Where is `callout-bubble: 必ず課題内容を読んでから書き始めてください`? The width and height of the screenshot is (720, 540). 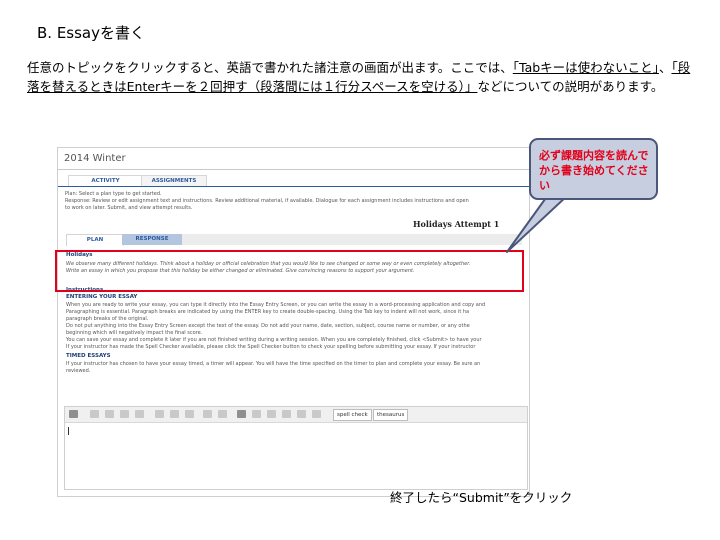
callout-bubble: 必ず課題内容を読んでから書き始めてください is located at coordinates (593, 169).